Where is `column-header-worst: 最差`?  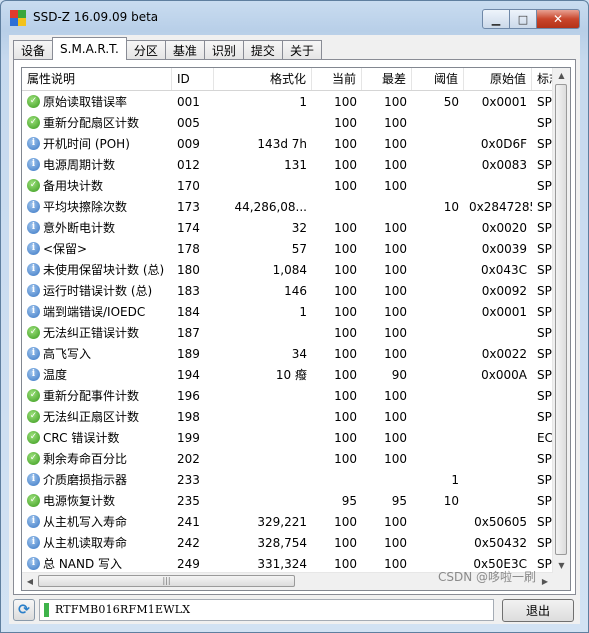
column-header-worst: 最差 is located at coordinates (387, 79).